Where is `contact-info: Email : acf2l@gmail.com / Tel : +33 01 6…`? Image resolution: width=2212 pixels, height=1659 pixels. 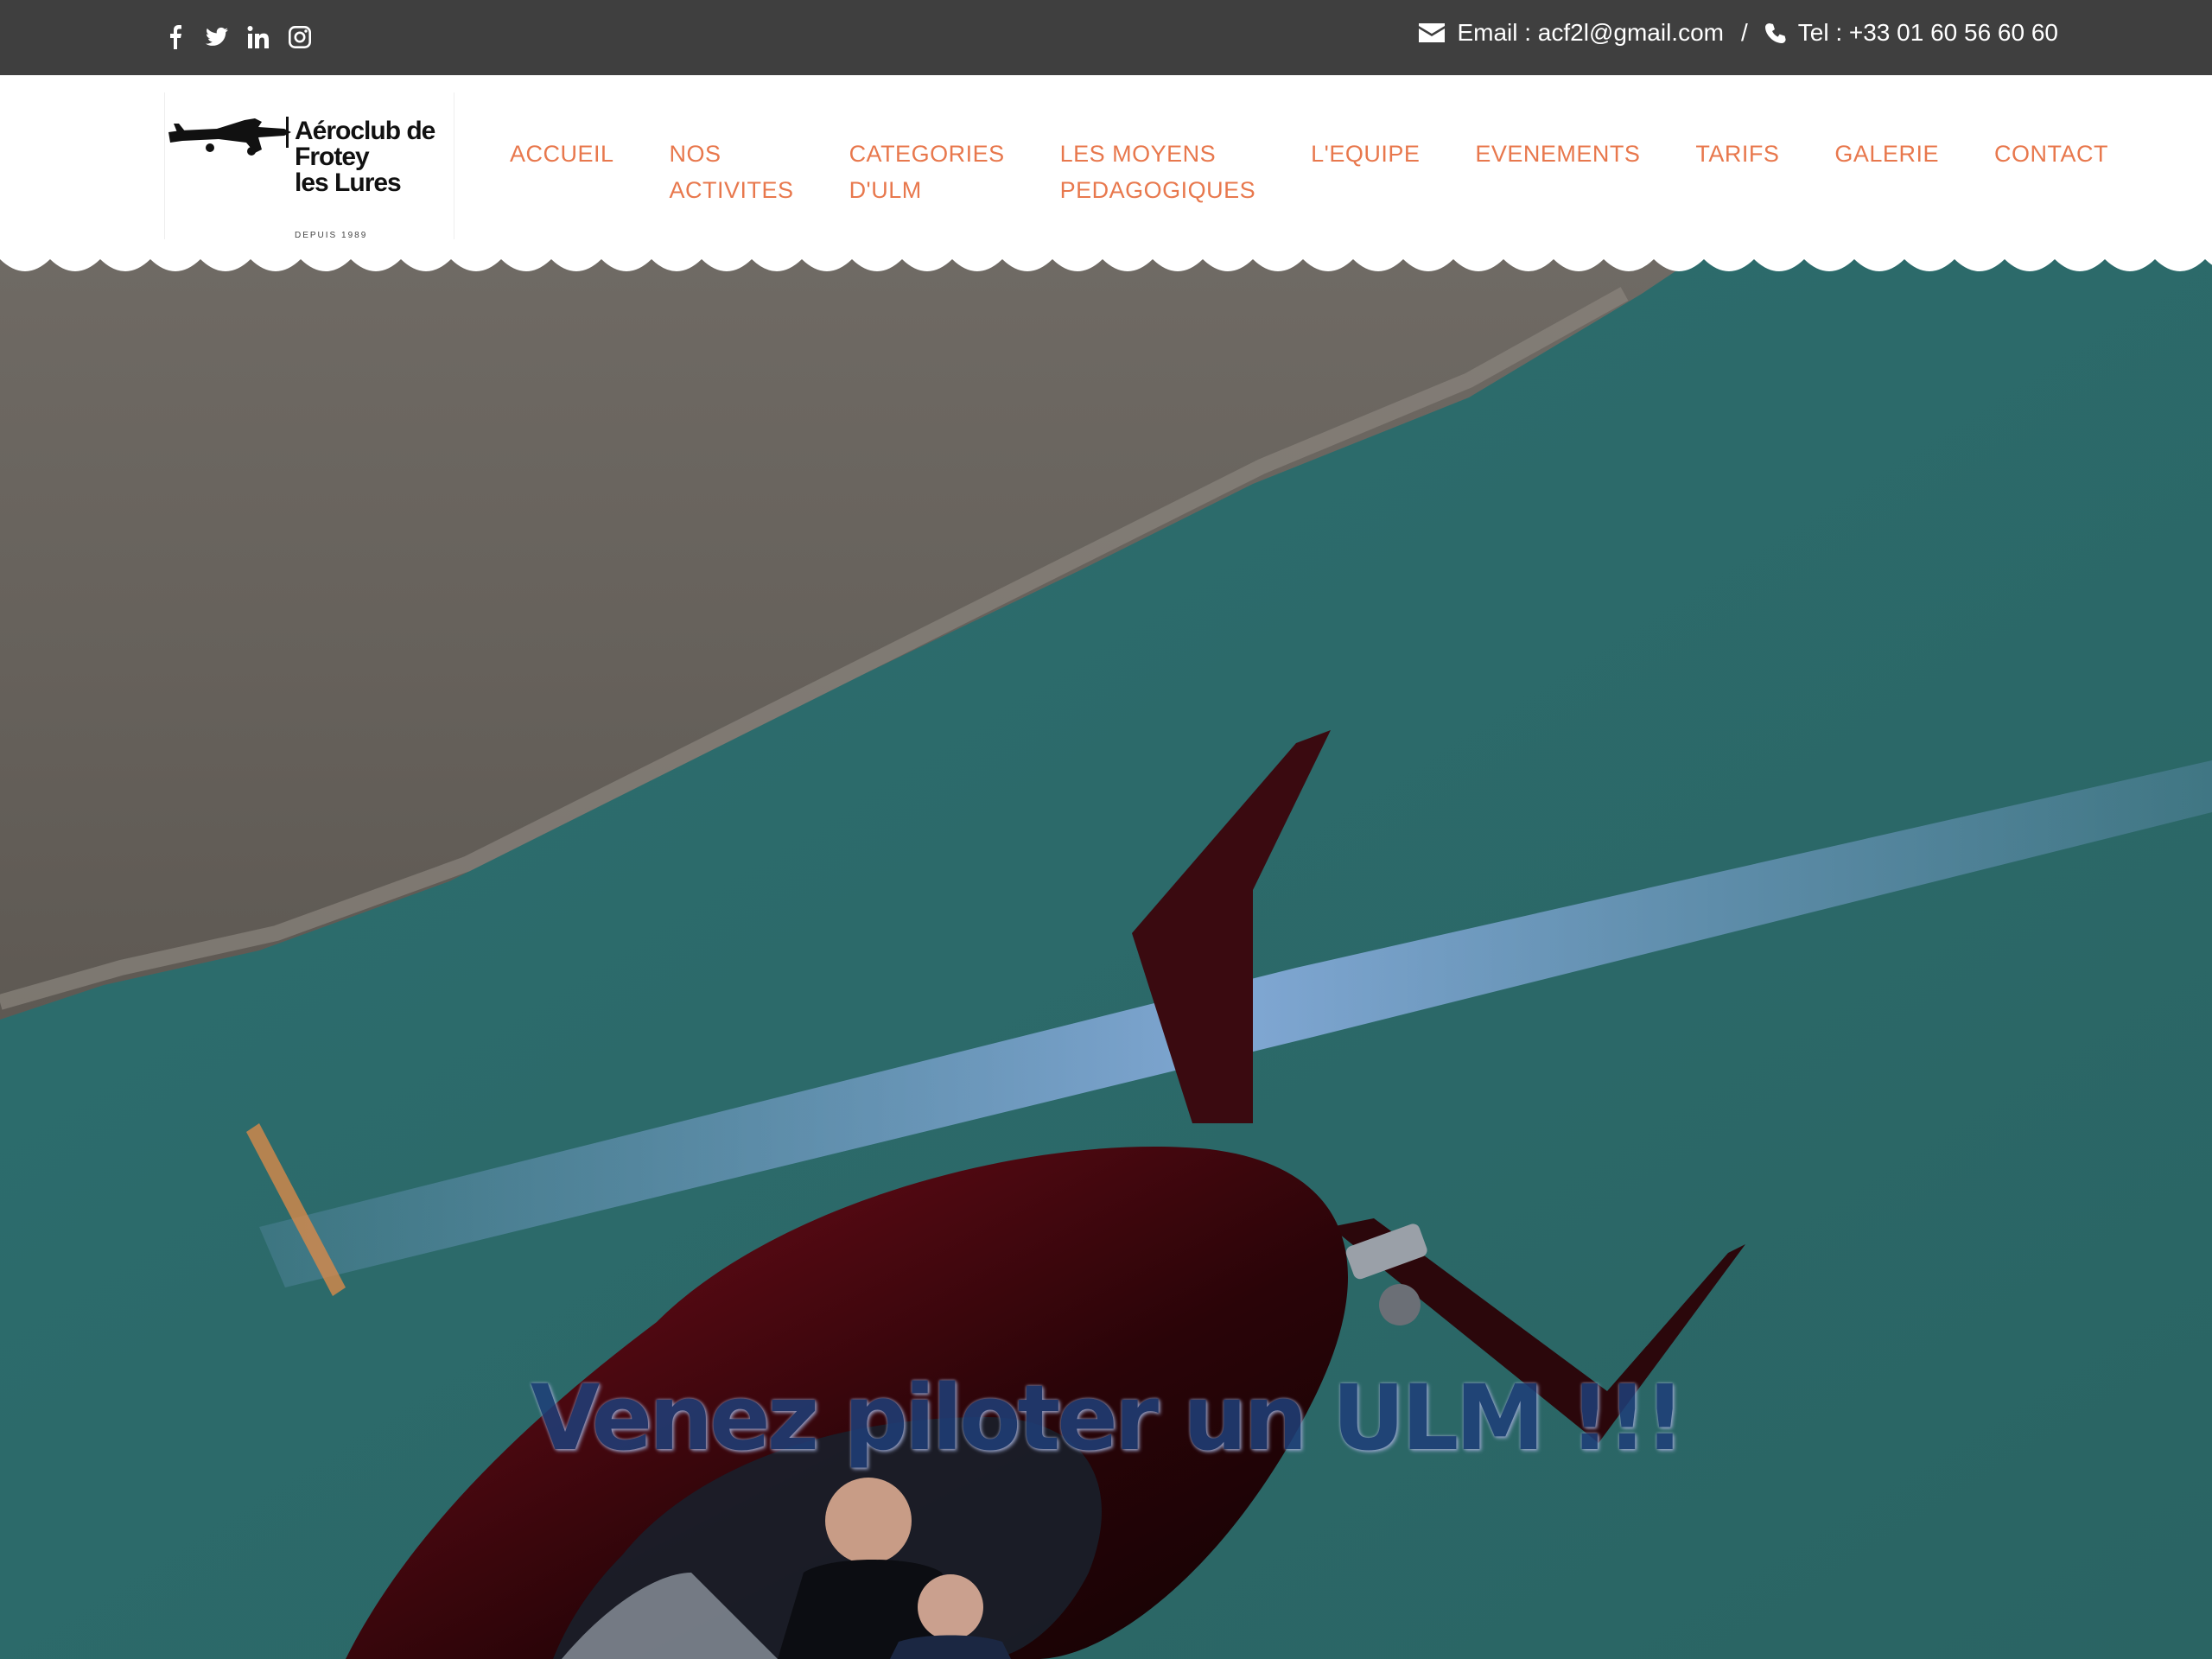
contact-info: Email : acf2l@gmail.com / Tel : +33 01 6… is located at coordinates (1738, 33).